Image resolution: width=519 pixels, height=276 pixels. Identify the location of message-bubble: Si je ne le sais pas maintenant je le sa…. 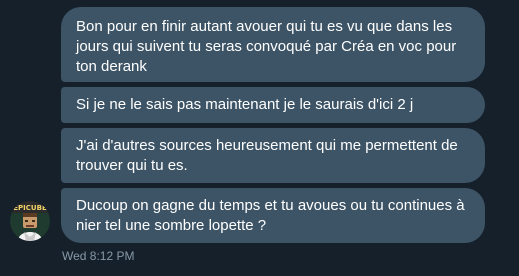
(273, 105).